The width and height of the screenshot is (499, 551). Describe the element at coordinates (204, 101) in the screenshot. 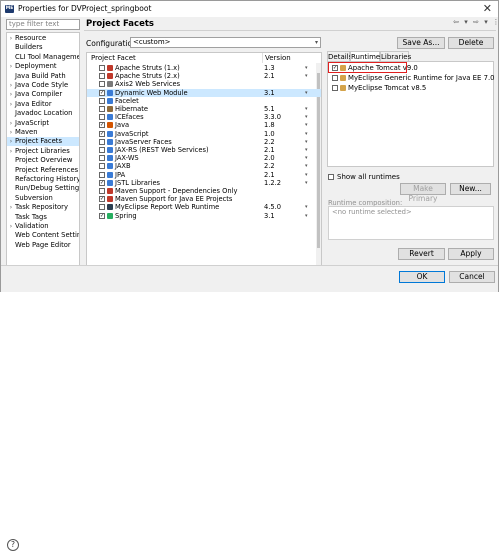

I see `facet-row: Facelet` at that location.